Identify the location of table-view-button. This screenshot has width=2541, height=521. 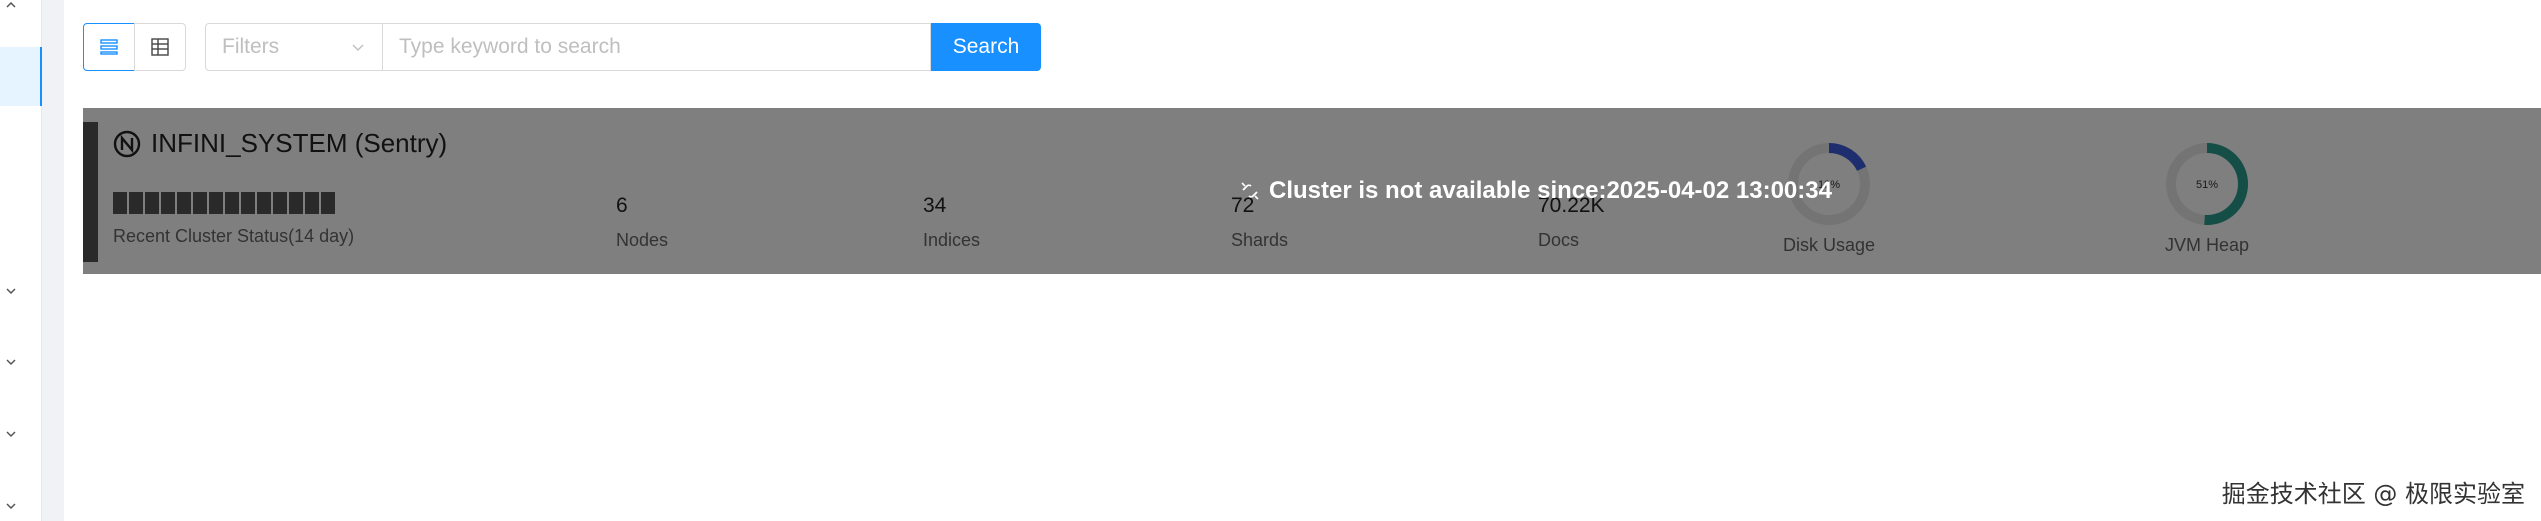
(160, 47).